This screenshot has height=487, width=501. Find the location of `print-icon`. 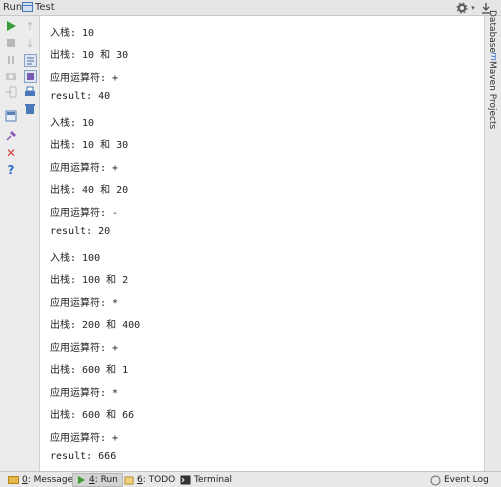

print-icon is located at coordinates (30, 92).